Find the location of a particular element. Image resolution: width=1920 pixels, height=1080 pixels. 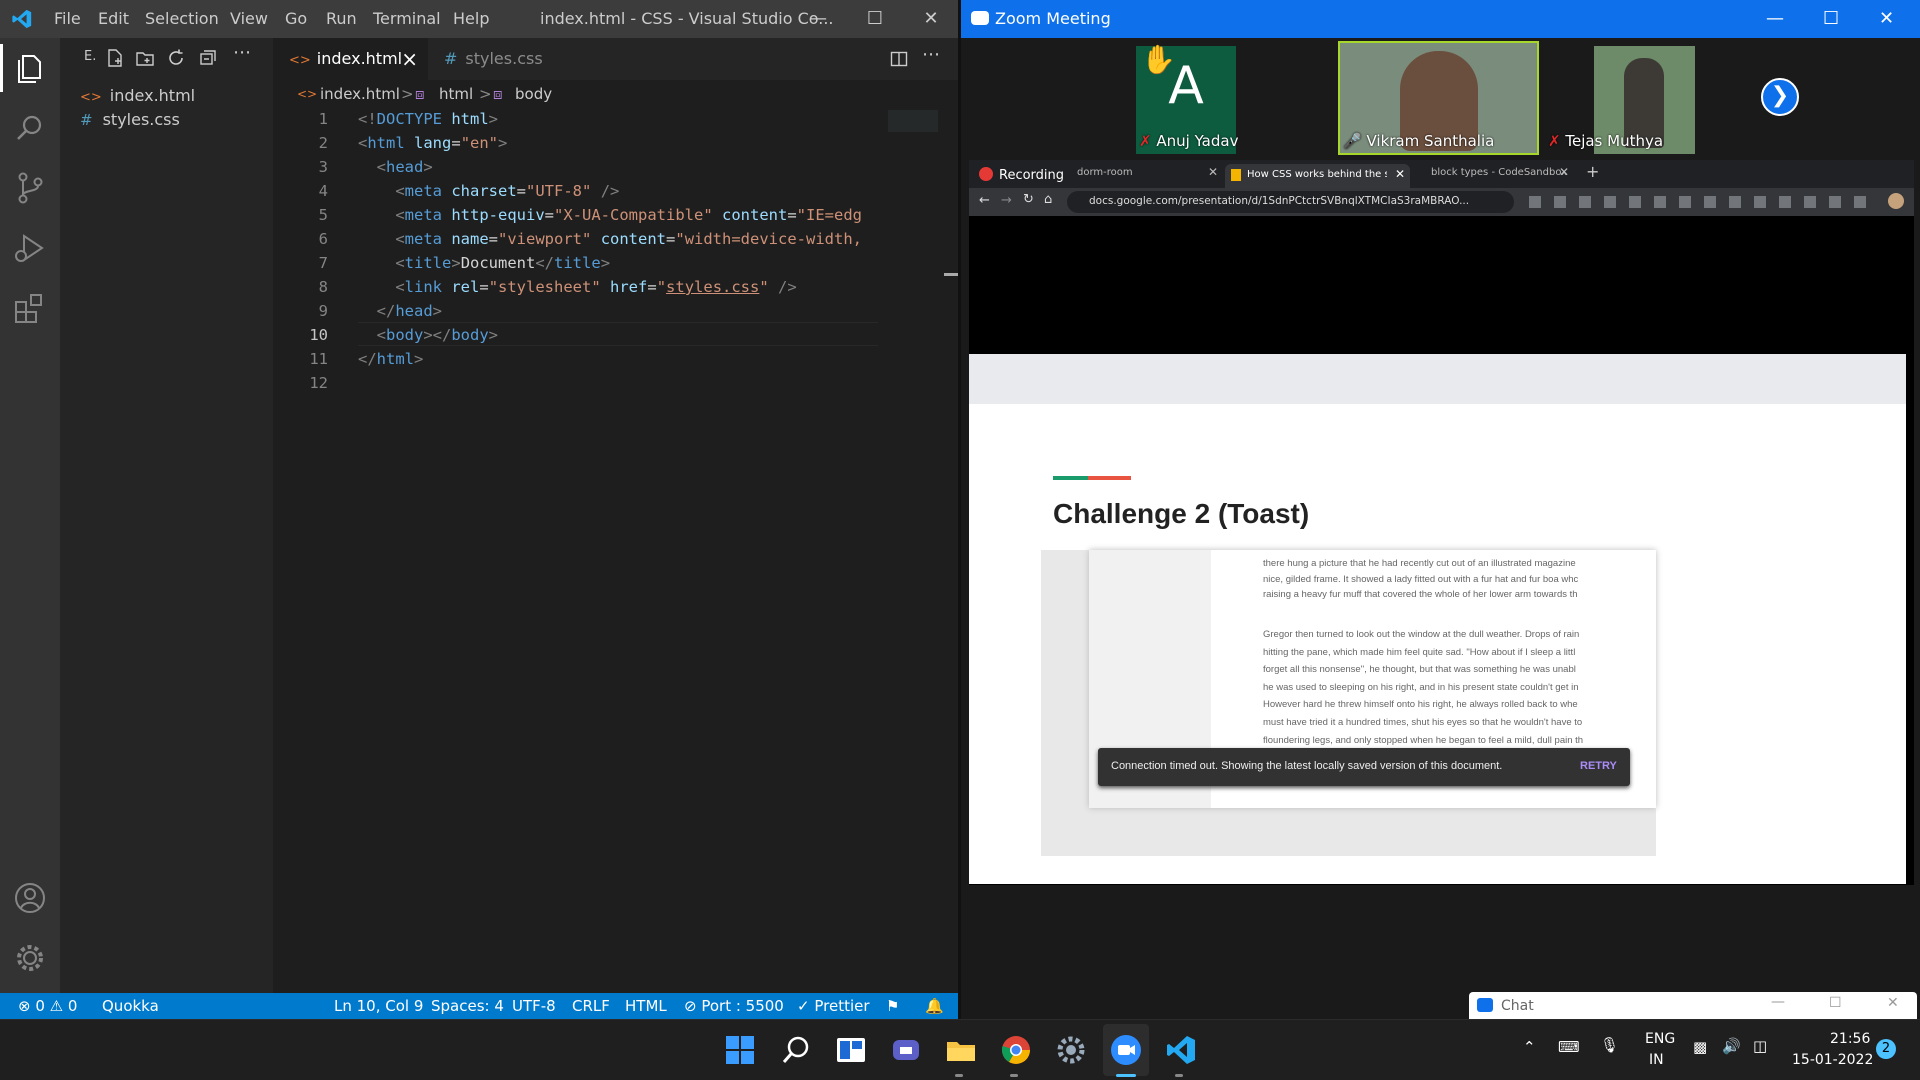

prettier-status: ✓ Prettier is located at coordinates (833, 1006).